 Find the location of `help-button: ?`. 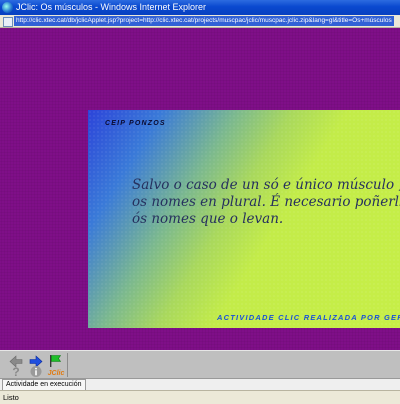

help-button: ? is located at coordinates (16, 371).